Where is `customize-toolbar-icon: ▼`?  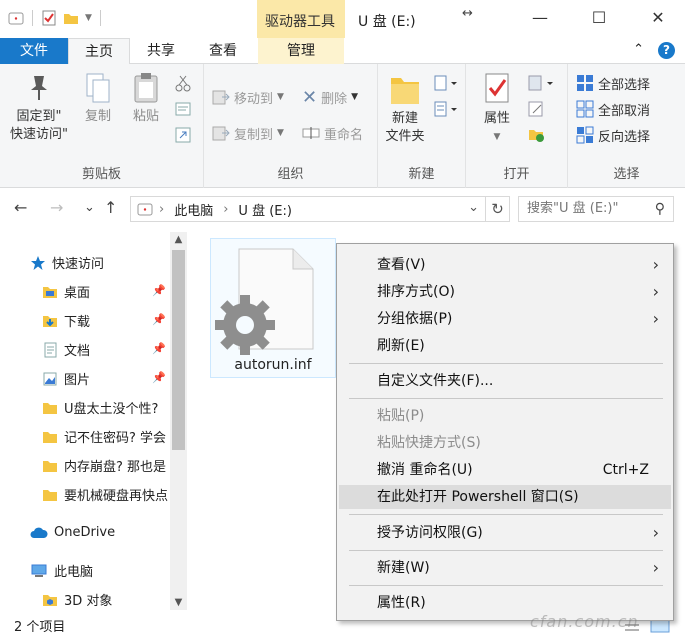 customize-toolbar-icon: ▼ is located at coordinates (88, 18).